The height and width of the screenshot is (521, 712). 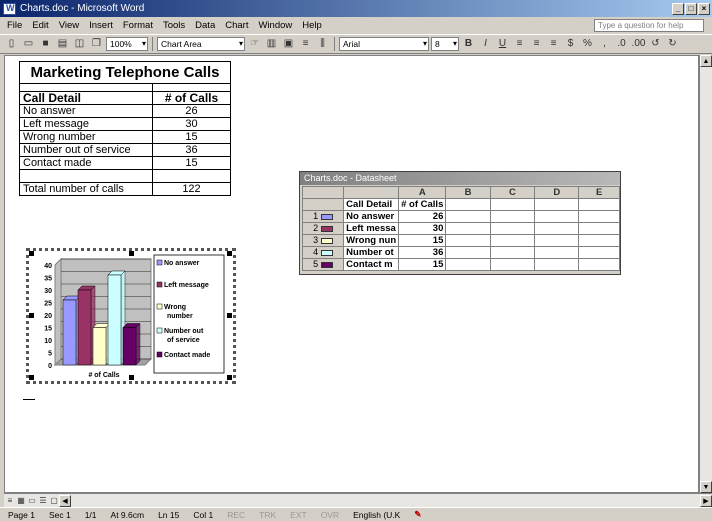 I want to click on by-column-icon: ⫼, so click(x=322, y=44).